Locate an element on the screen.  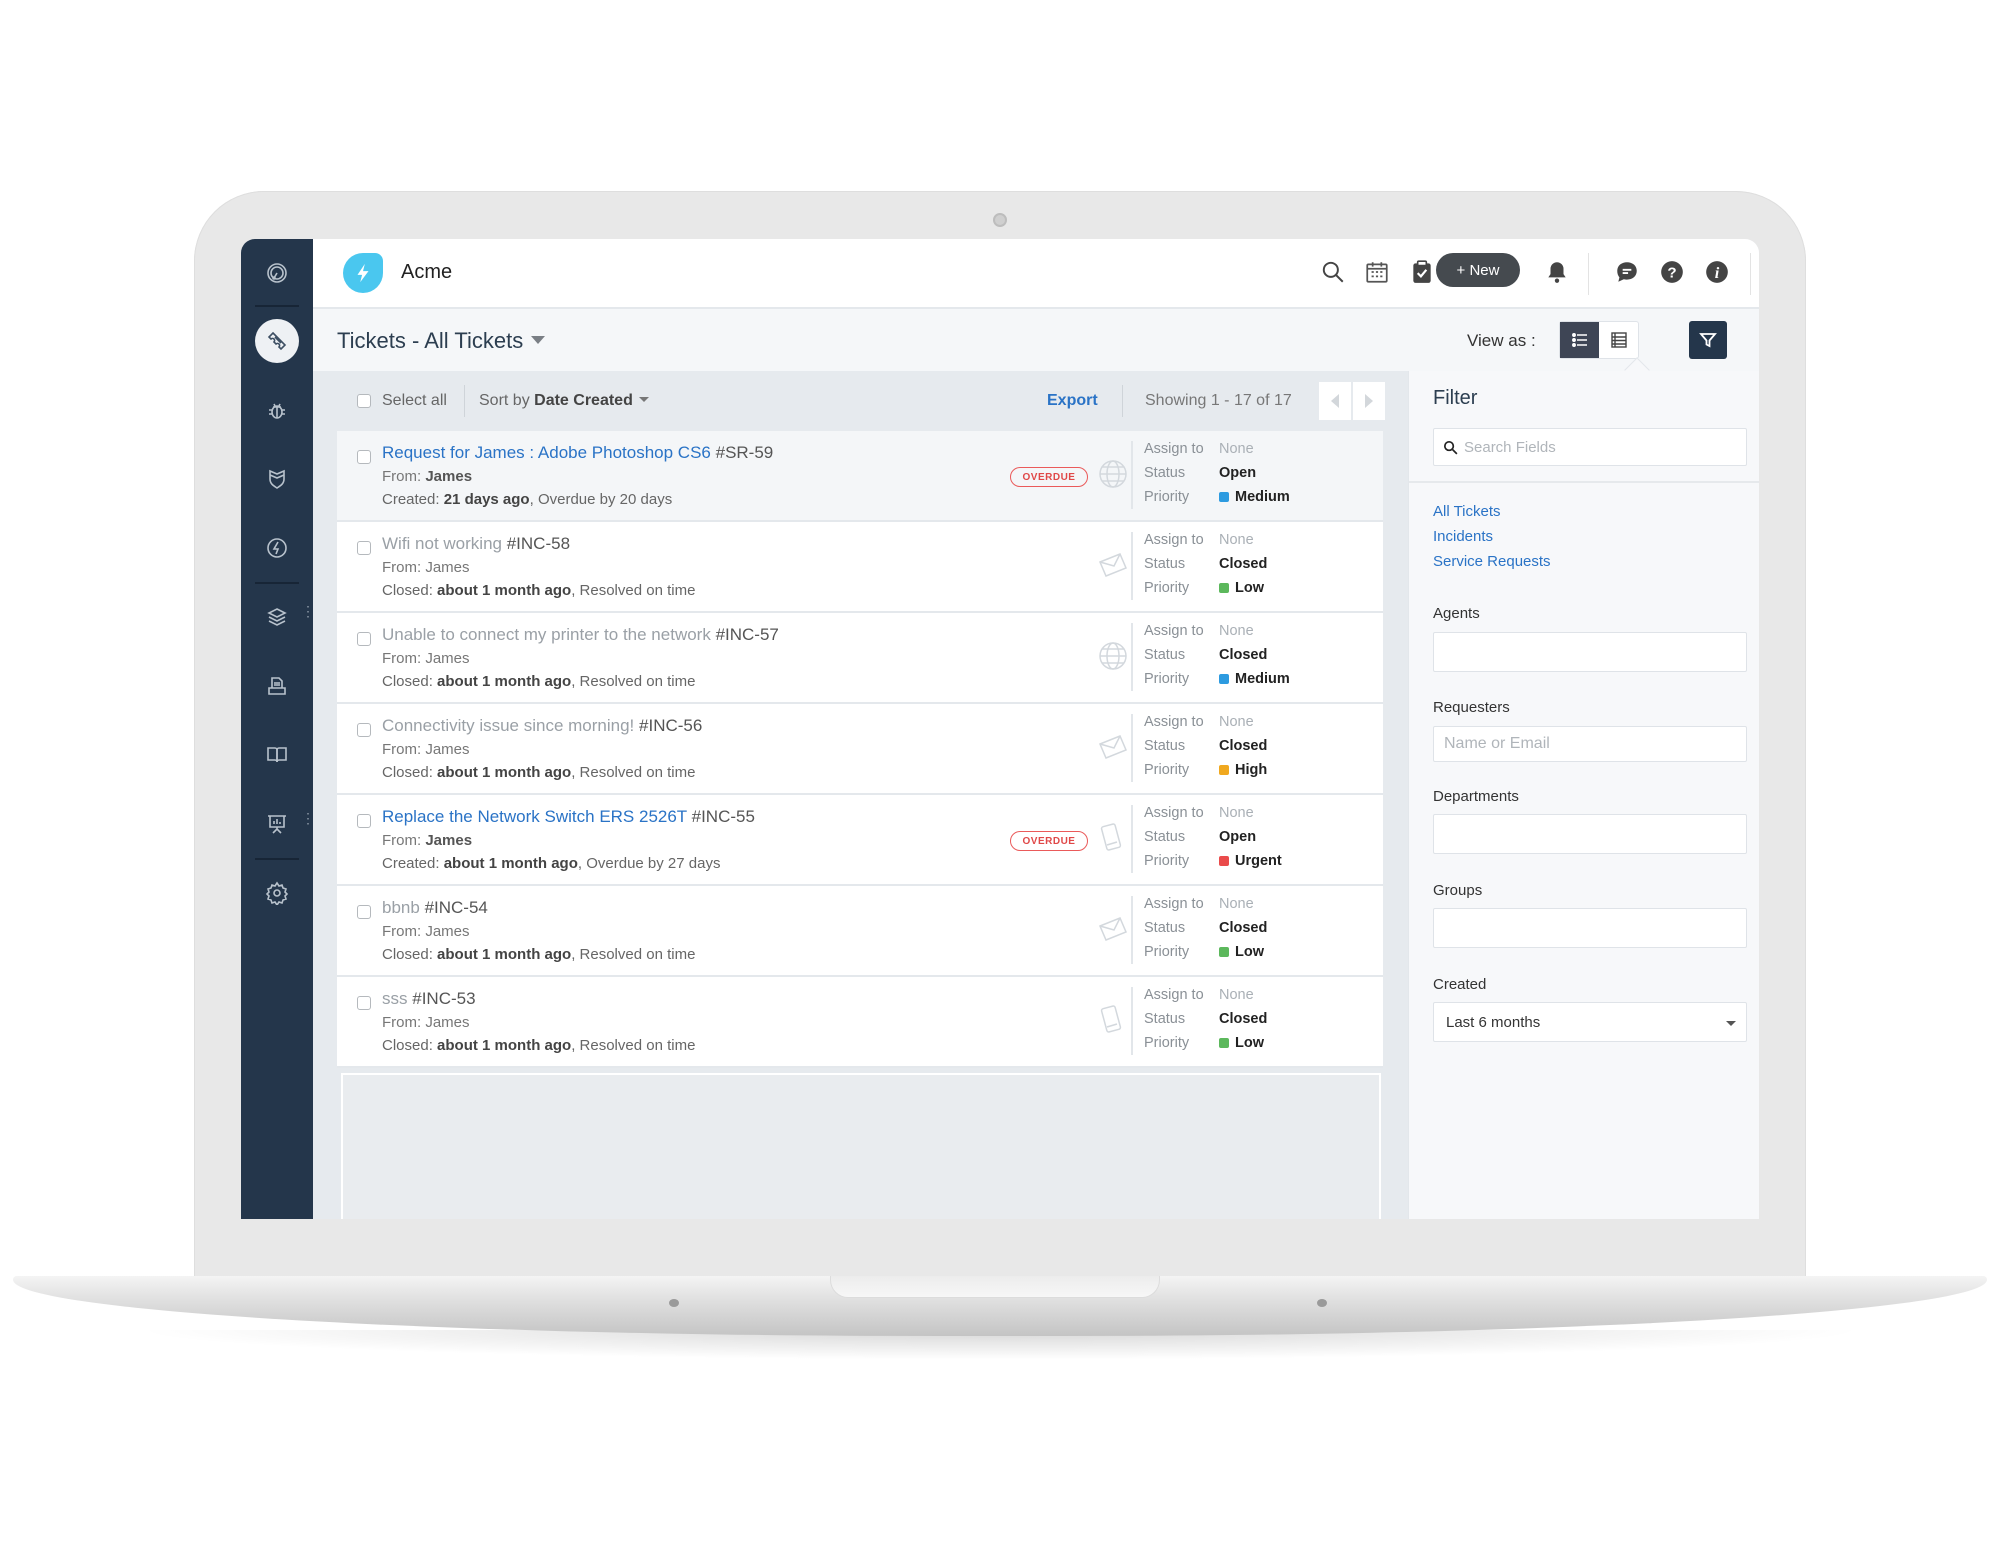
table-view-button is located at coordinates (1618, 340).